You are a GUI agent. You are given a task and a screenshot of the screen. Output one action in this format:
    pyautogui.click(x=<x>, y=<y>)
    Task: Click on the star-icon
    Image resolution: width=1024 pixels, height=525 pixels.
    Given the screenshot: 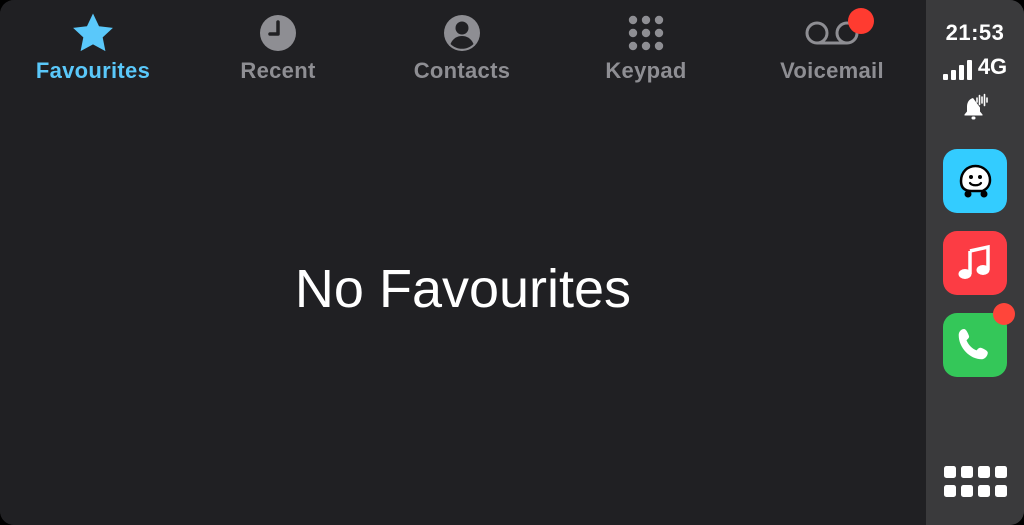 What is the action you would take?
    pyautogui.click(x=93, y=33)
    